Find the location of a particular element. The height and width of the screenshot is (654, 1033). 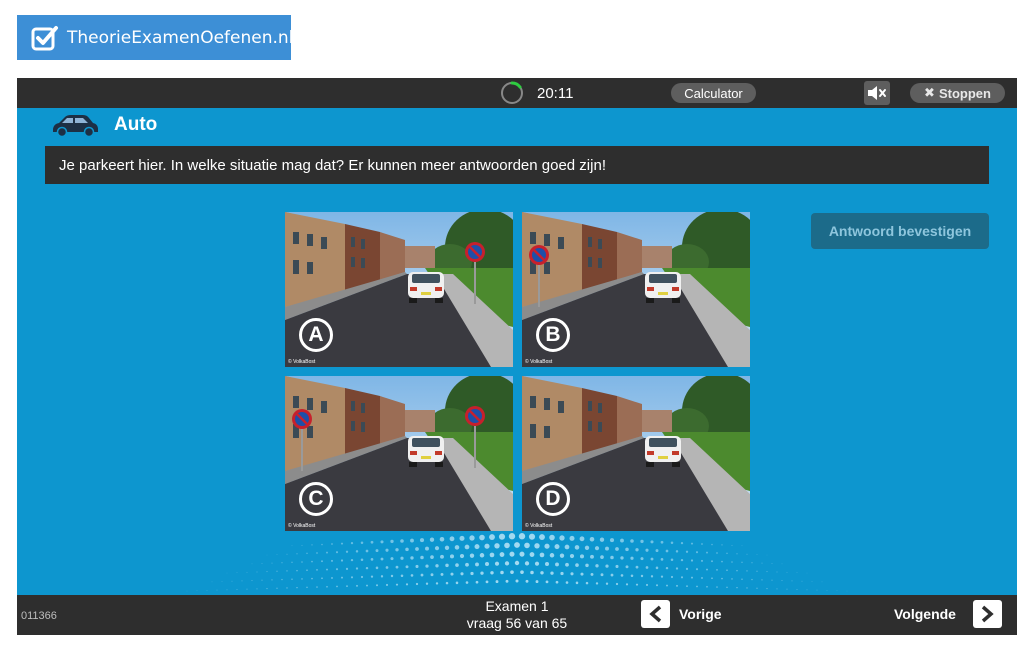

answer-option-d: D © VolkaBost is located at coordinates (636, 453).